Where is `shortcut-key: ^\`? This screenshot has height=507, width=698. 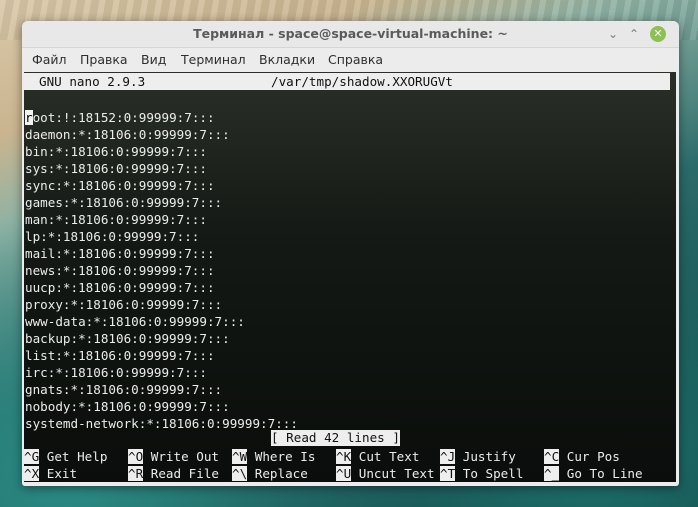
shortcut-key: ^\ is located at coordinates (240, 473).